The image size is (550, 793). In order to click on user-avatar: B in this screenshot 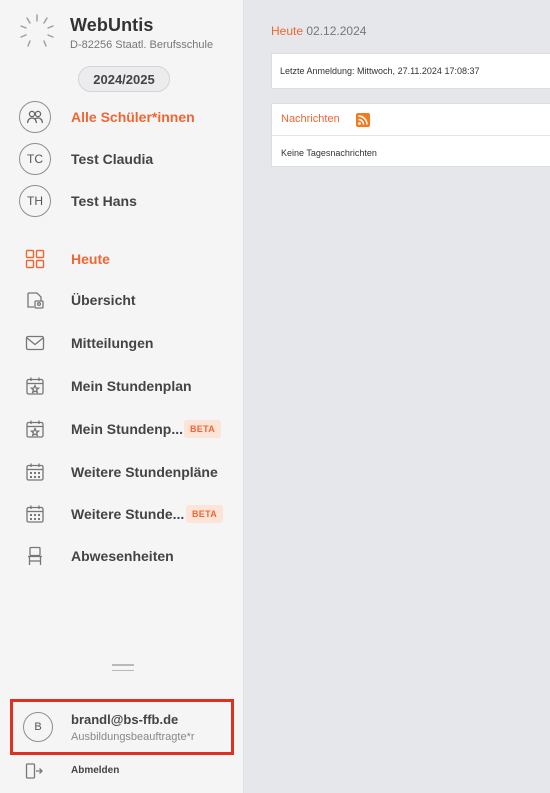, I will do `click(38, 727)`.